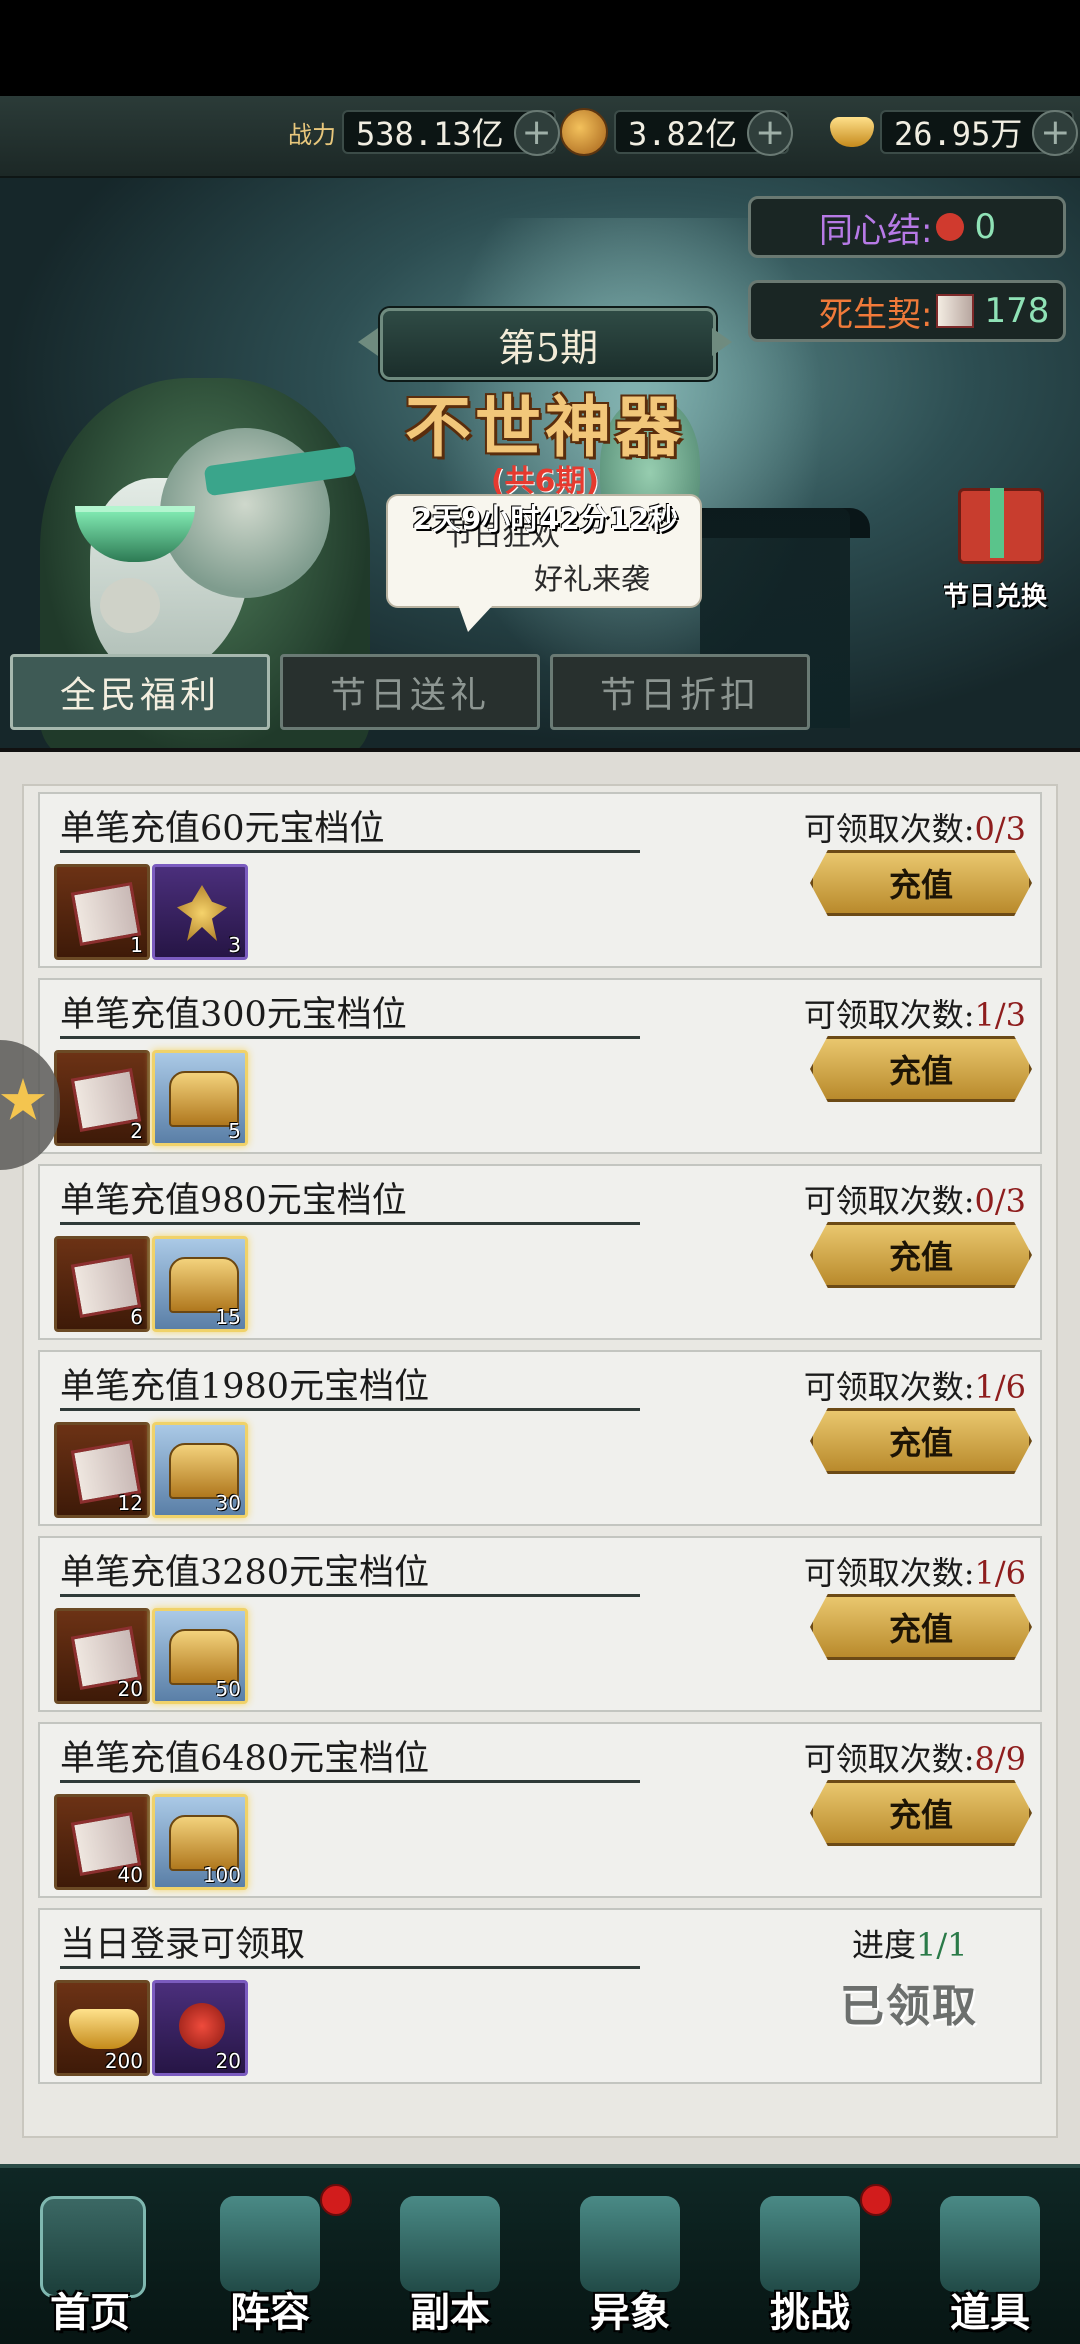 The width and height of the screenshot is (1080, 2344). What do you see at coordinates (200, 2028) in the screenshot?
I see `reward-knot-icon: 20` at bounding box center [200, 2028].